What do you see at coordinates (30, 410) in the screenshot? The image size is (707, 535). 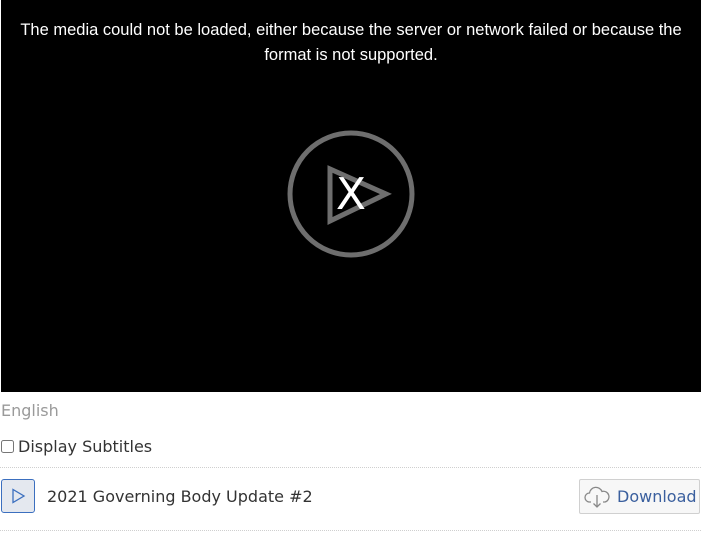 I see `language-label: English` at bounding box center [30, 410].